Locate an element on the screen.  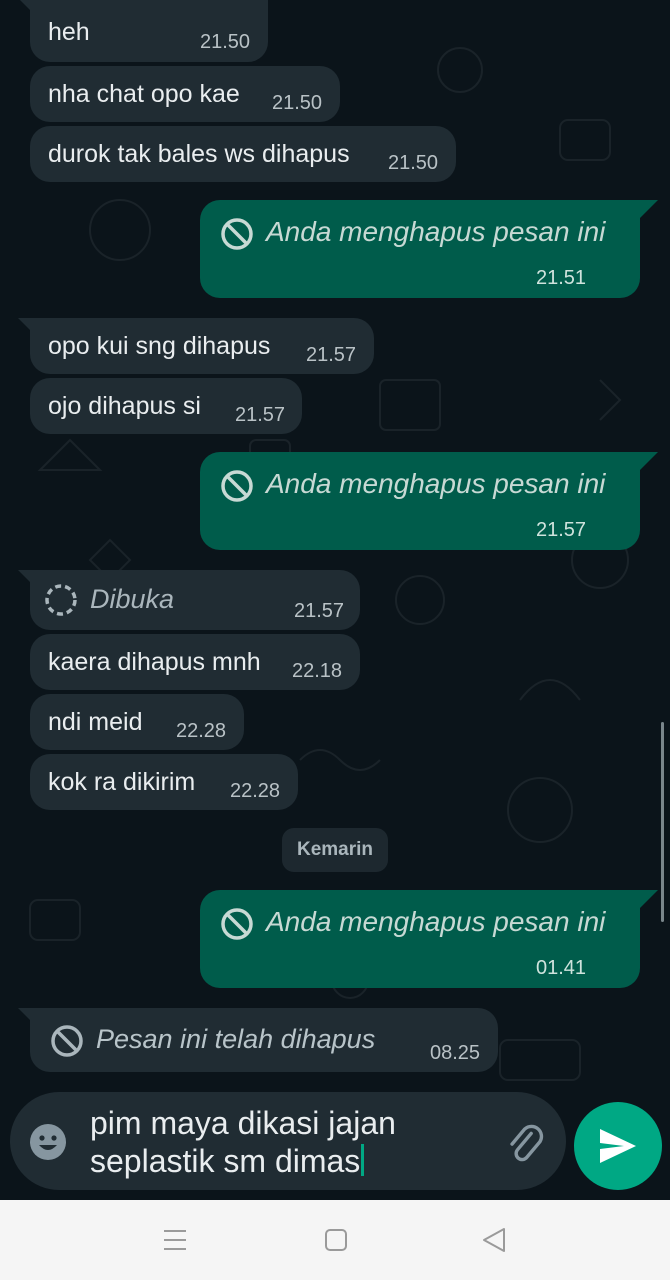
back-triangle-icon is located at coordinates (494, 1240).